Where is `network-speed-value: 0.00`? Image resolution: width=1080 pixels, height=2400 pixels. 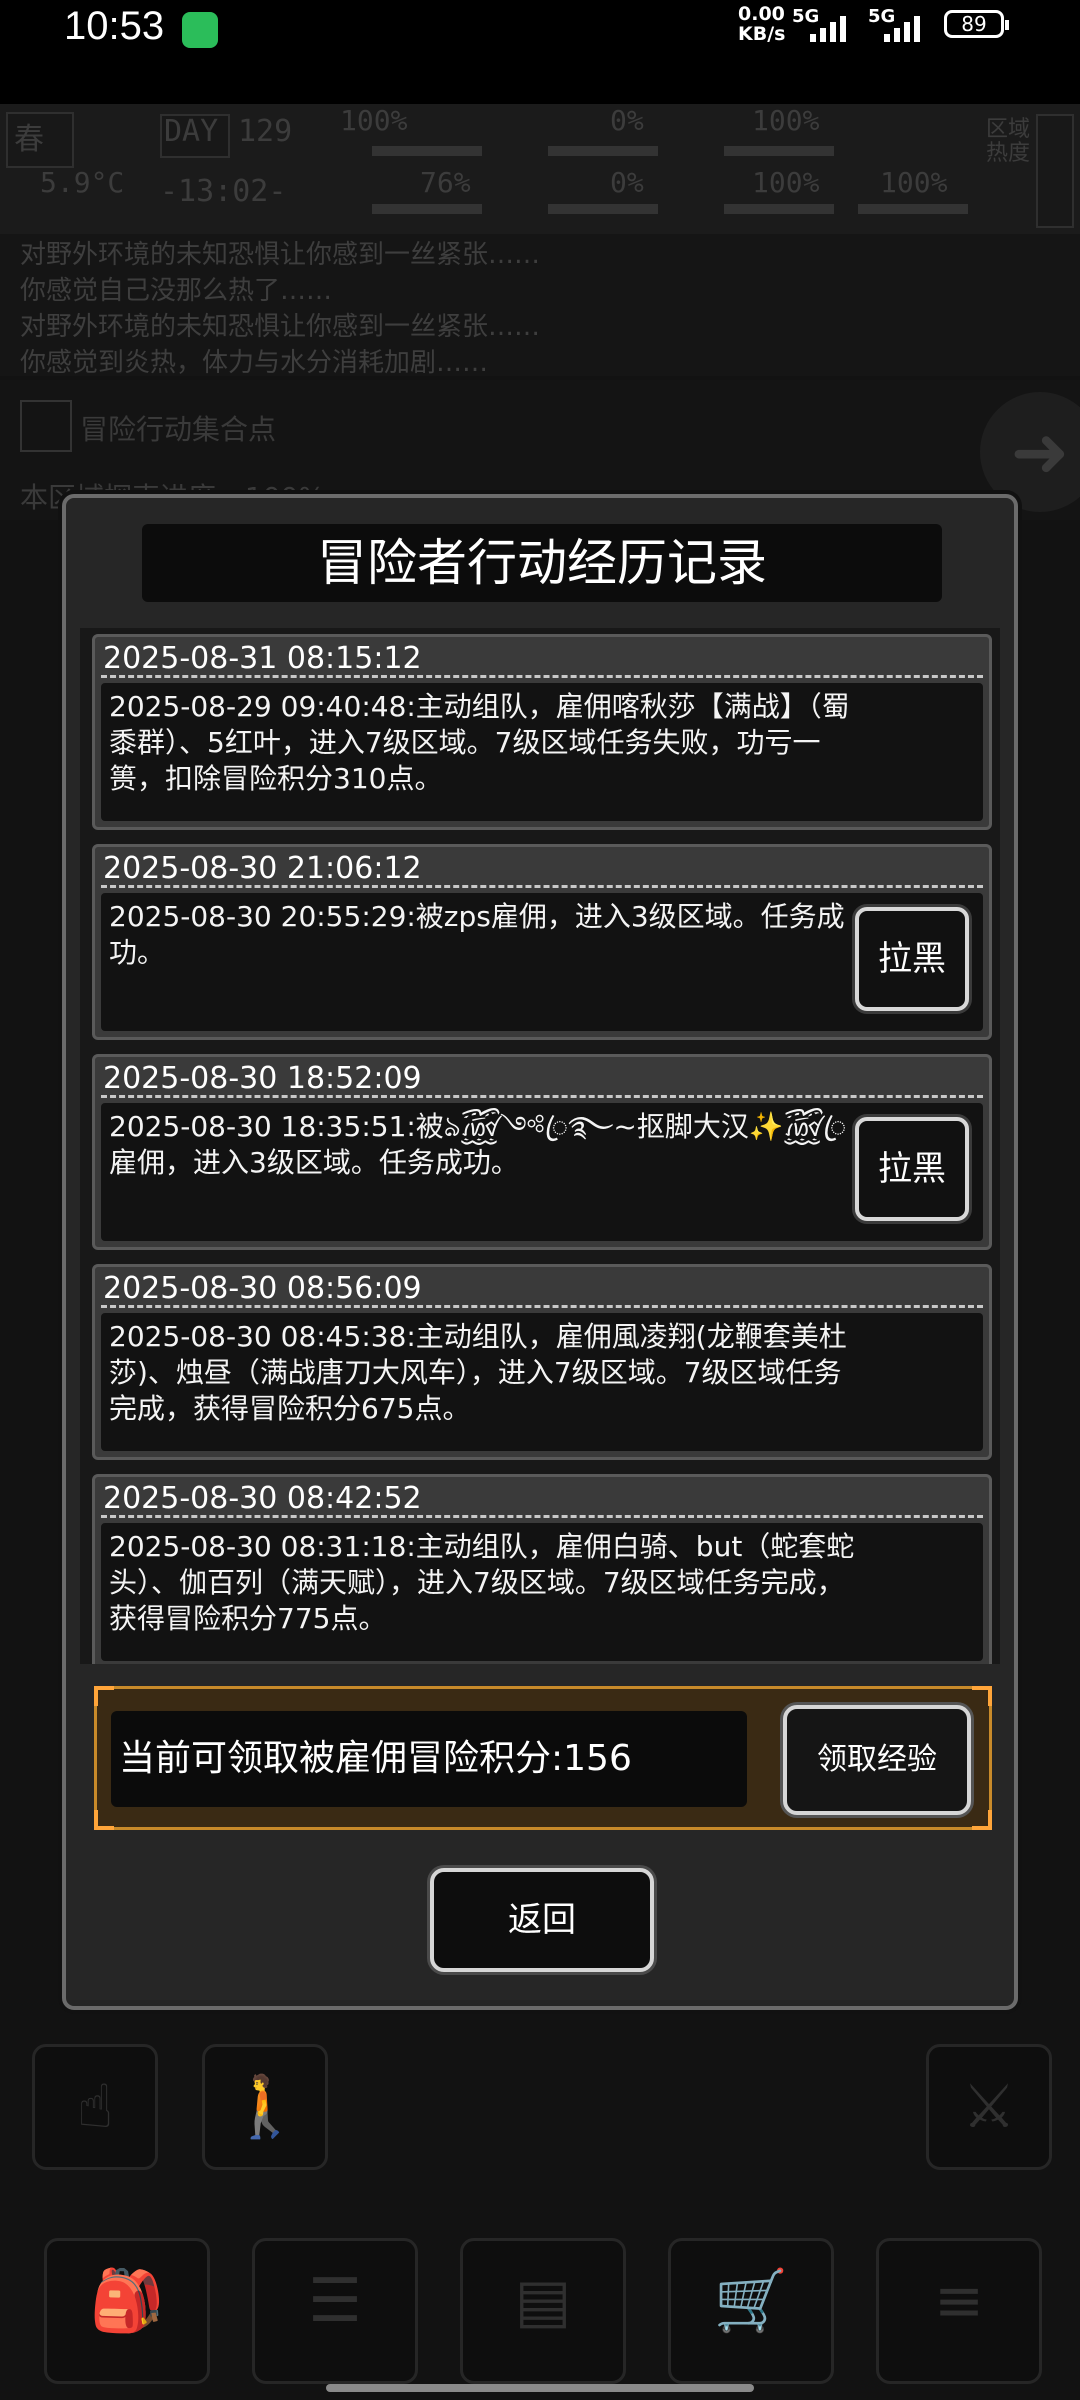 network-speed-value: 0.00 is located at coordinates (761, 14).